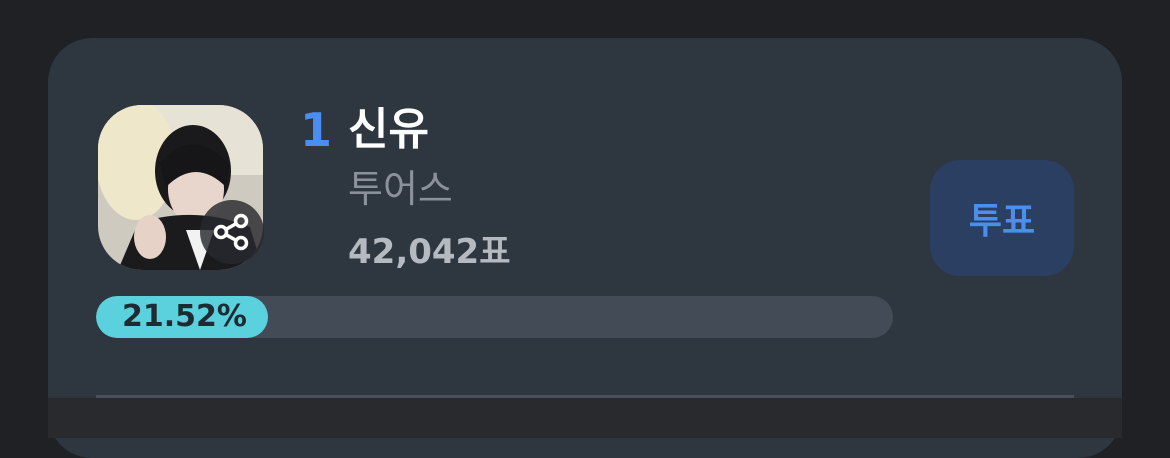  Describe the element at coordinates (184, 316) in the screenshot. I see `progress-percent-label: 21.52%` at that location.